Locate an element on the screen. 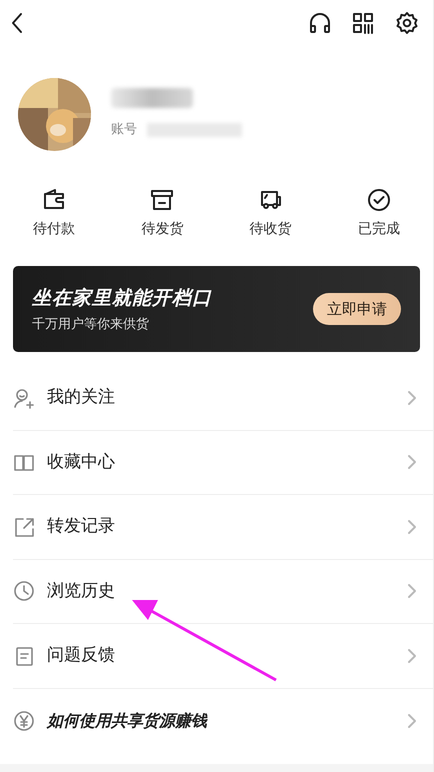 This screenshot has height=772, width=434. menu-item: 问题反馈 is located at coordinates (223, 656).